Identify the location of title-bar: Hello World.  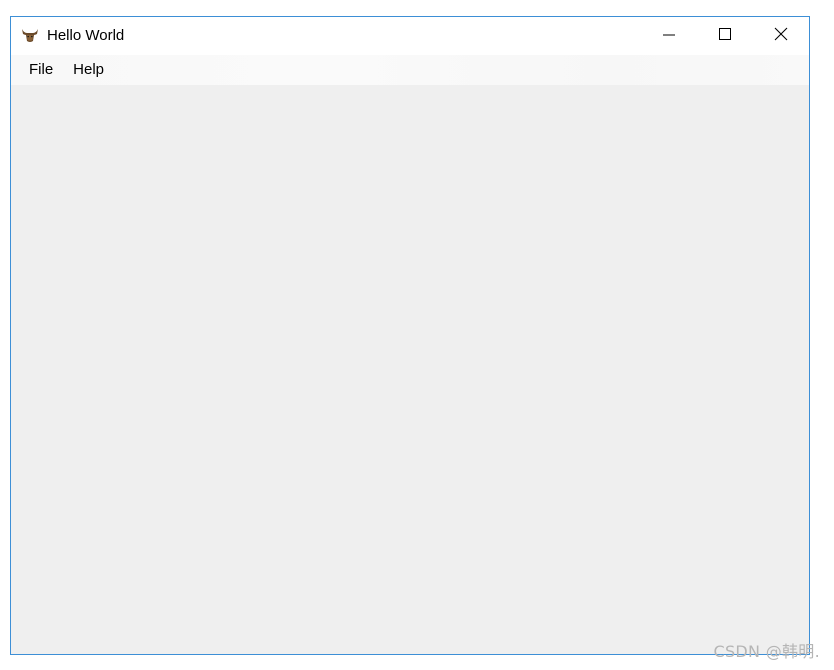
(410, 36).